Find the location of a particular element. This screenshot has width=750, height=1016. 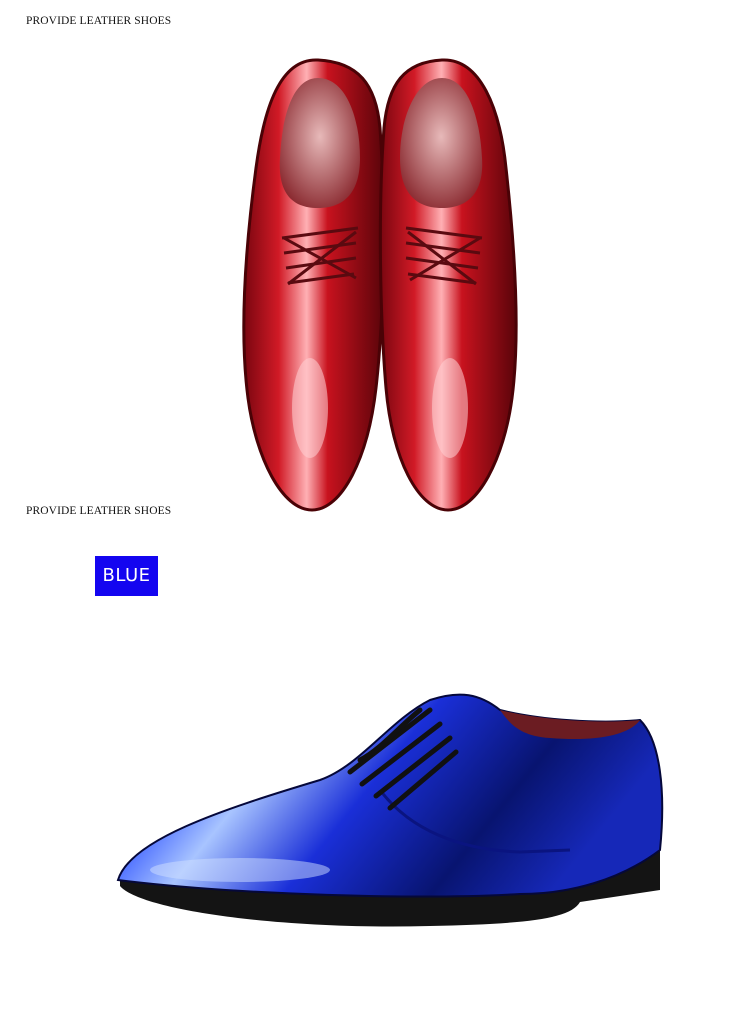

right-red-shoe is located at coordinates (448, 285).